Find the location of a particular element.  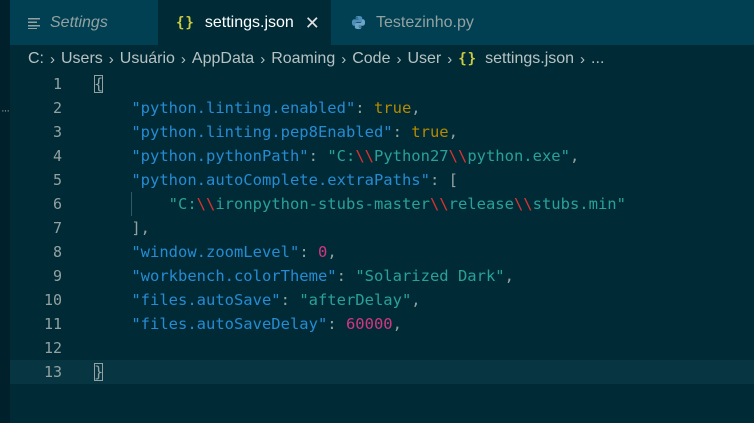

line-number: 9 is located at coordinates (57, 276).